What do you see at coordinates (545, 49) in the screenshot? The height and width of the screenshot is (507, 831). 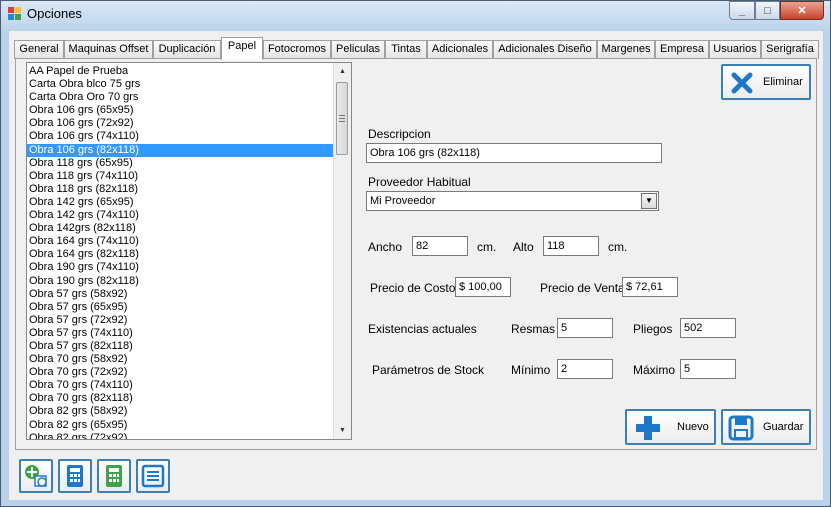 I see `tab-adicionales-diseno: Adicionales Diseño` at bounding box center [545, 49].